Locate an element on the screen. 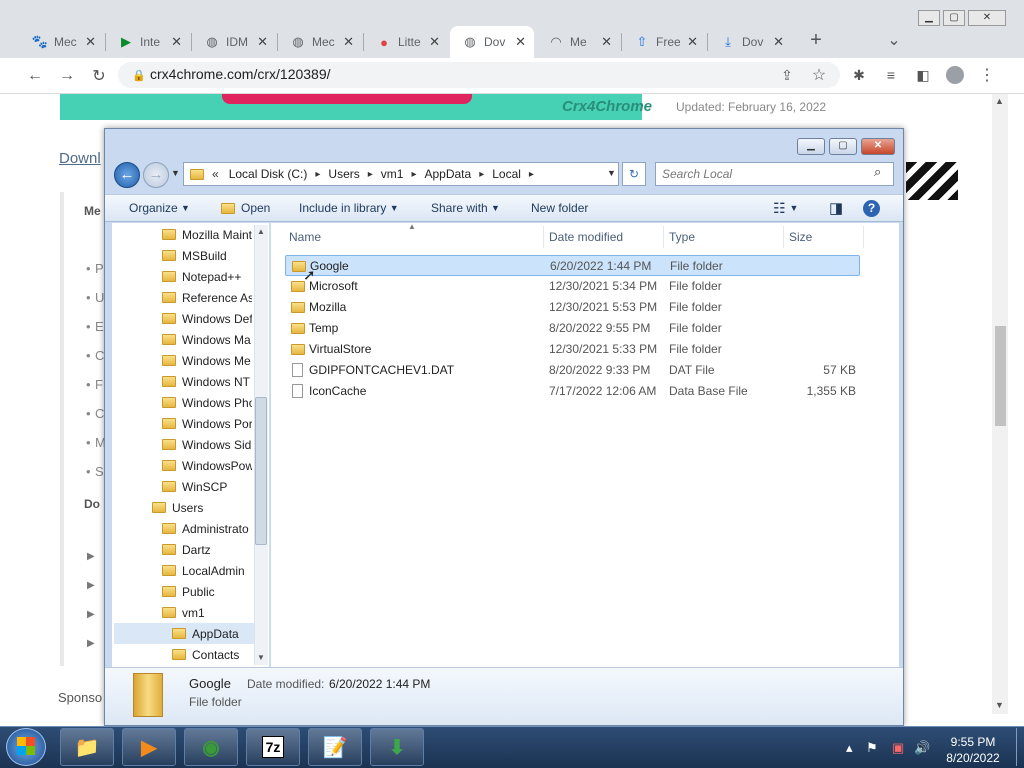  nav-item: Windows Pho is located at coordinates (207, 402).